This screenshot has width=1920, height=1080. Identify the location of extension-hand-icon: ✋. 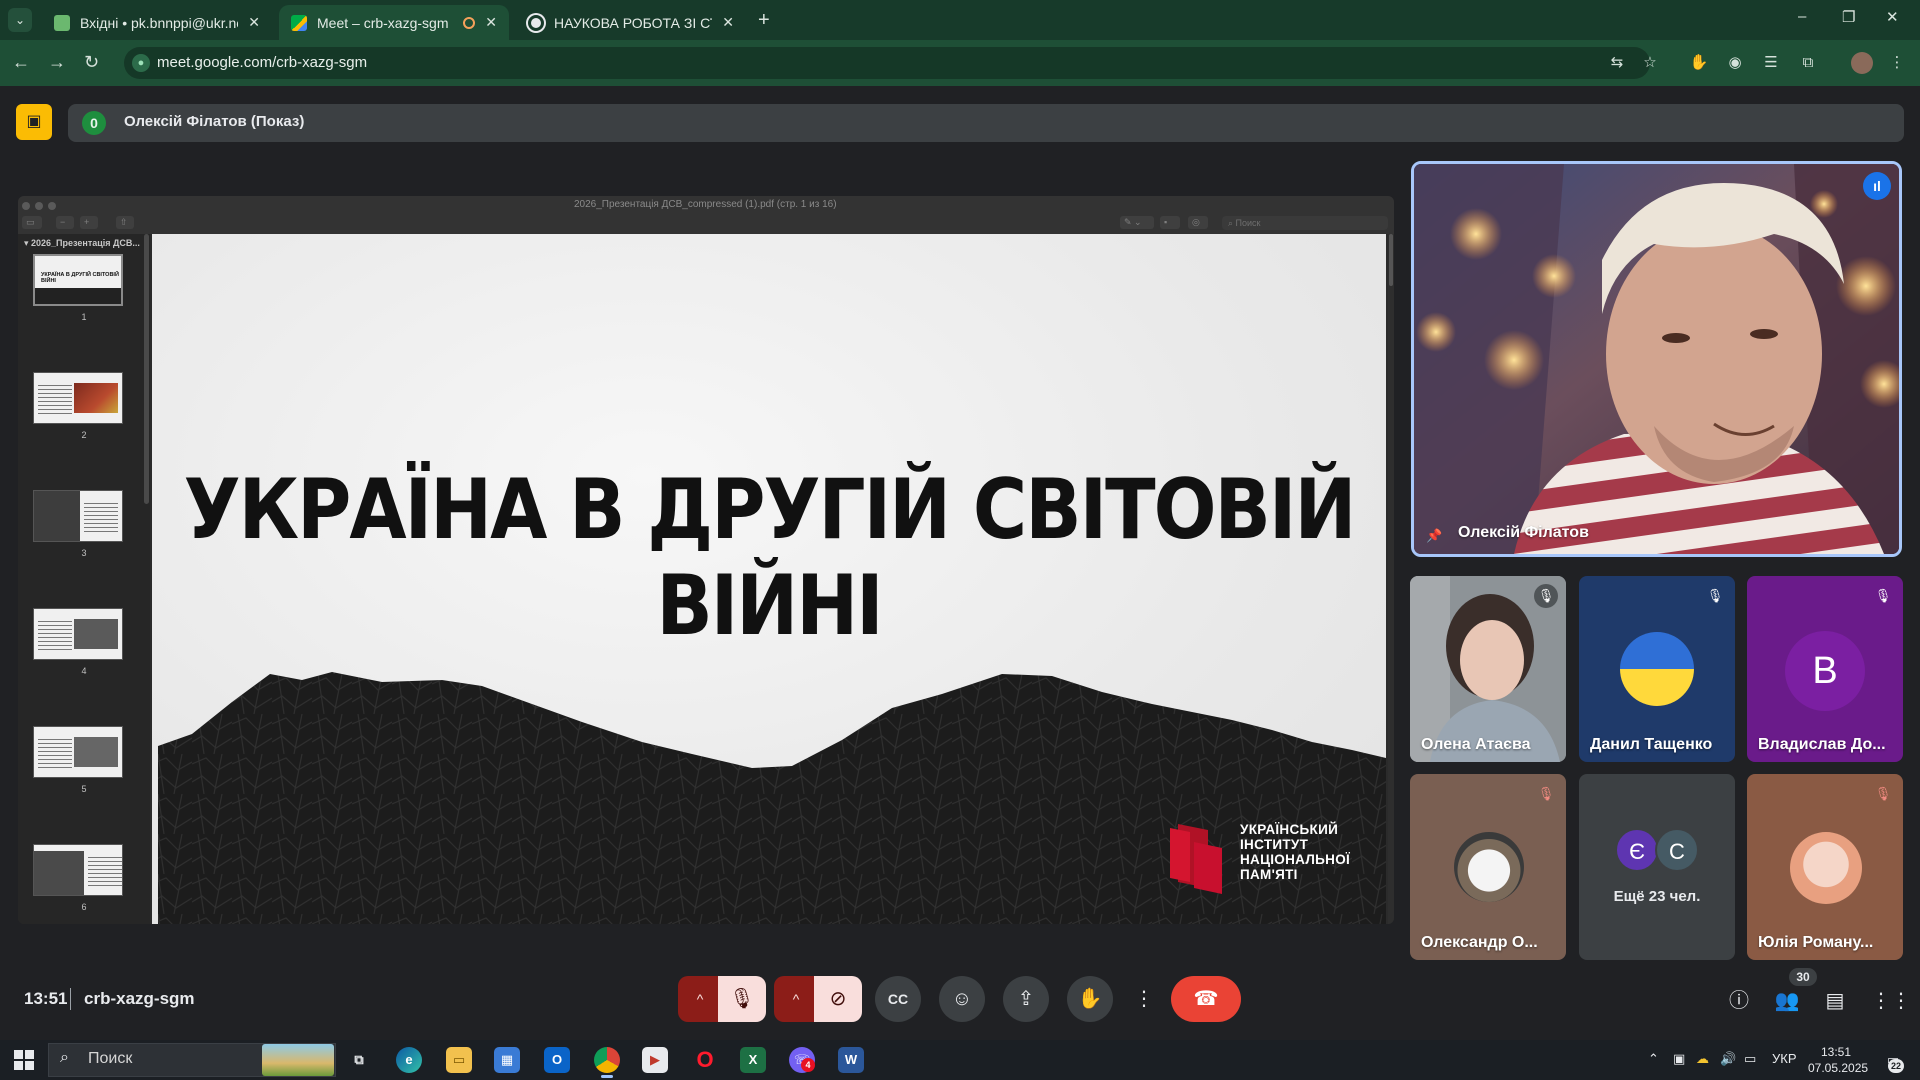
(1699, 63).